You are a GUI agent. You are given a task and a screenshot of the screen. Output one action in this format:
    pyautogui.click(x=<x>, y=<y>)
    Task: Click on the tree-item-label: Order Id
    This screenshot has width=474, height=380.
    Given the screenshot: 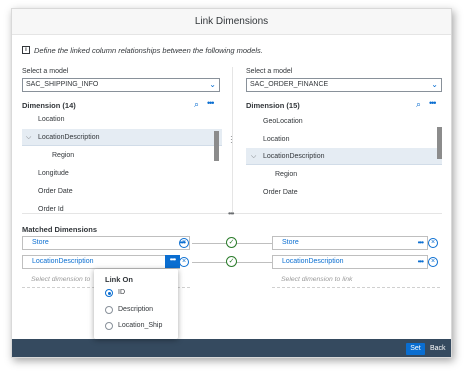 What is the action you would take?
    pyautogui.click(x=51, y=209)
    